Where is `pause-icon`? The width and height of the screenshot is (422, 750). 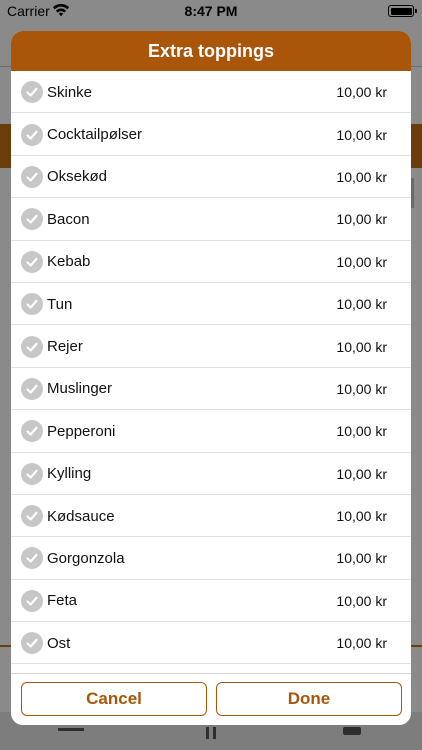
pause-icon is located at coordinates (207, 733).